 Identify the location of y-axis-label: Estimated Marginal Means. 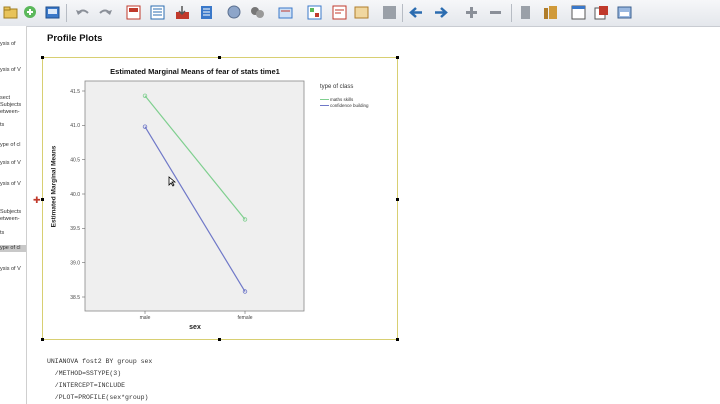
(54, 186).